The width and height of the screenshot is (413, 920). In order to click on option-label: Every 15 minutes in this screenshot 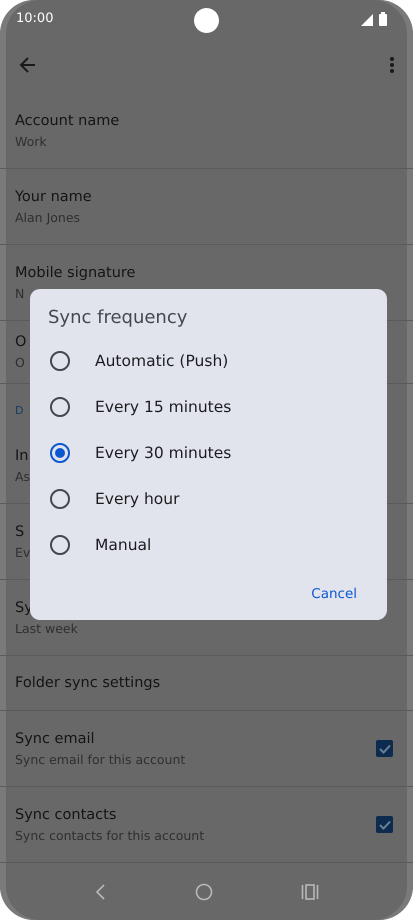, I will do `click(163, 407)`.